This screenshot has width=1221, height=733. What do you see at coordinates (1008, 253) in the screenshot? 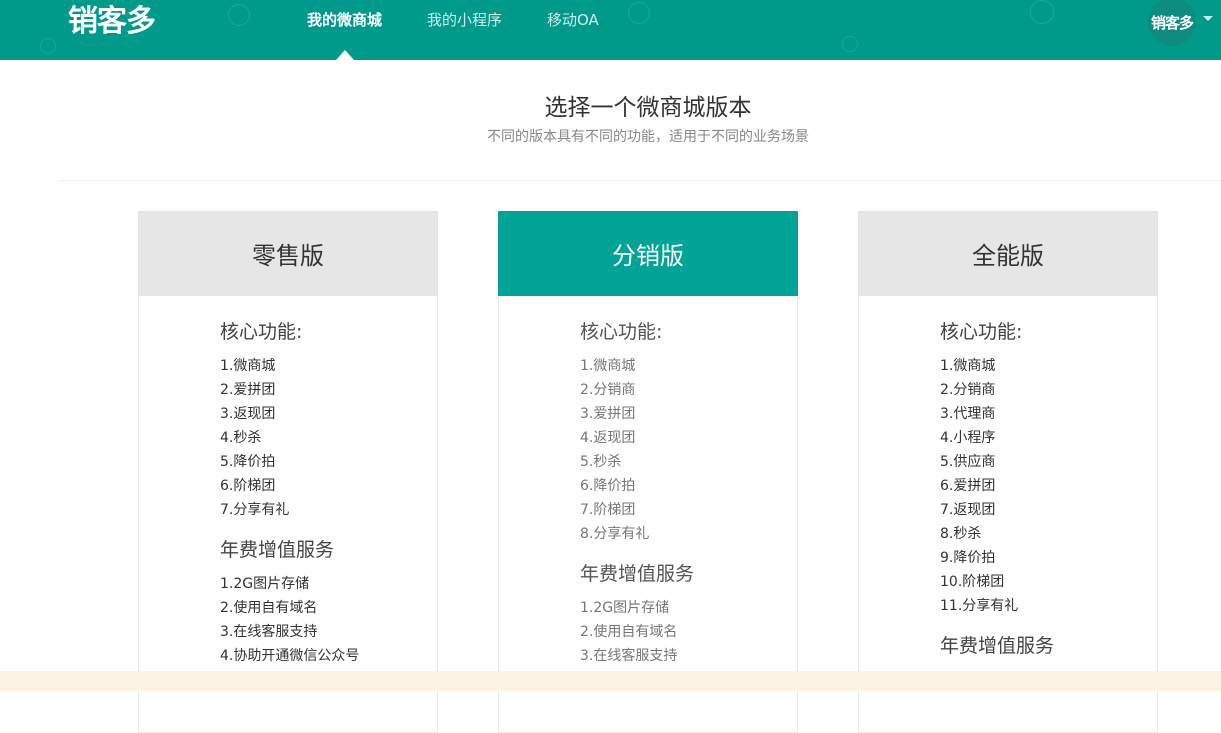
I see `plan-name: 全能版` at bounding box center [1008, 253].